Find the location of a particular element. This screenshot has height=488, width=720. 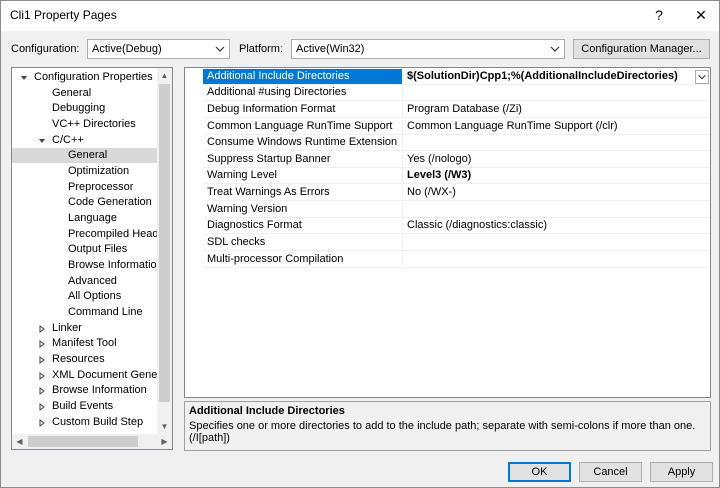

property-value: No (/WX-) is located at coordinates (558, 192).